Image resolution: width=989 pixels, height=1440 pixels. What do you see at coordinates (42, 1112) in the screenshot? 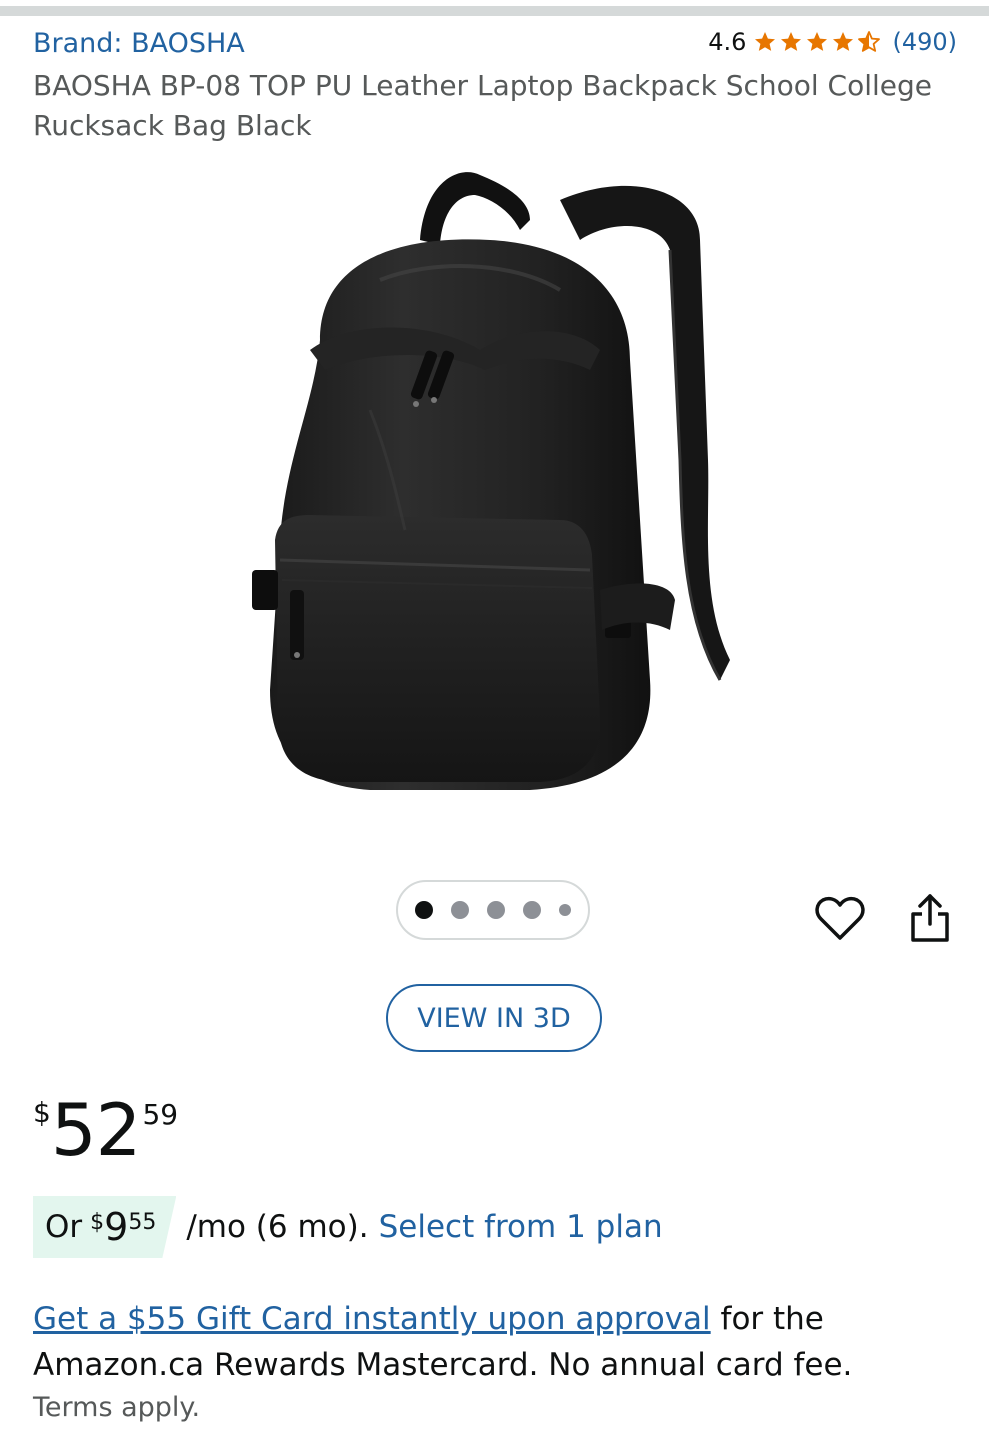
I see `price-currency: $` at bounding box center [42, 1112].